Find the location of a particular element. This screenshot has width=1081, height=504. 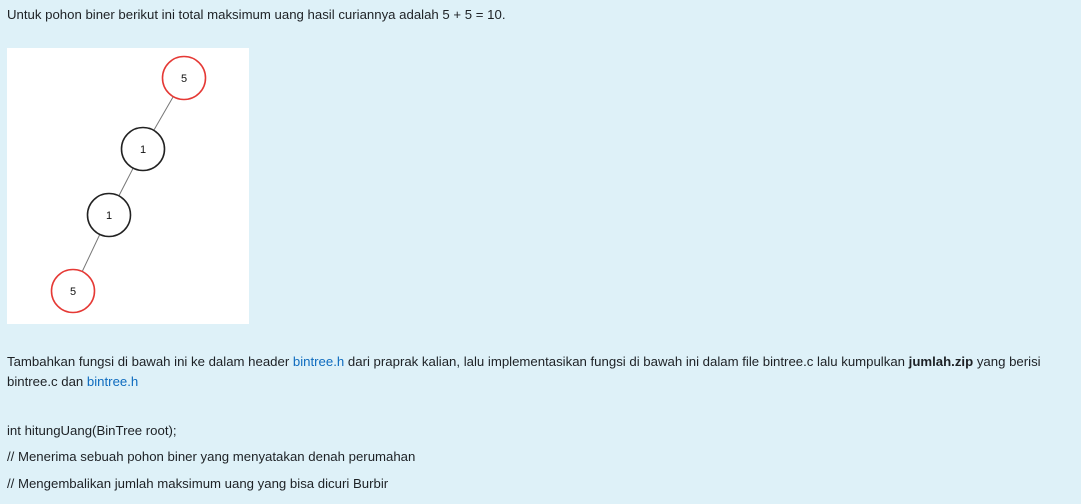

binary-tree-figure: 5 1 1 5 is located at coordinates (128, 186).